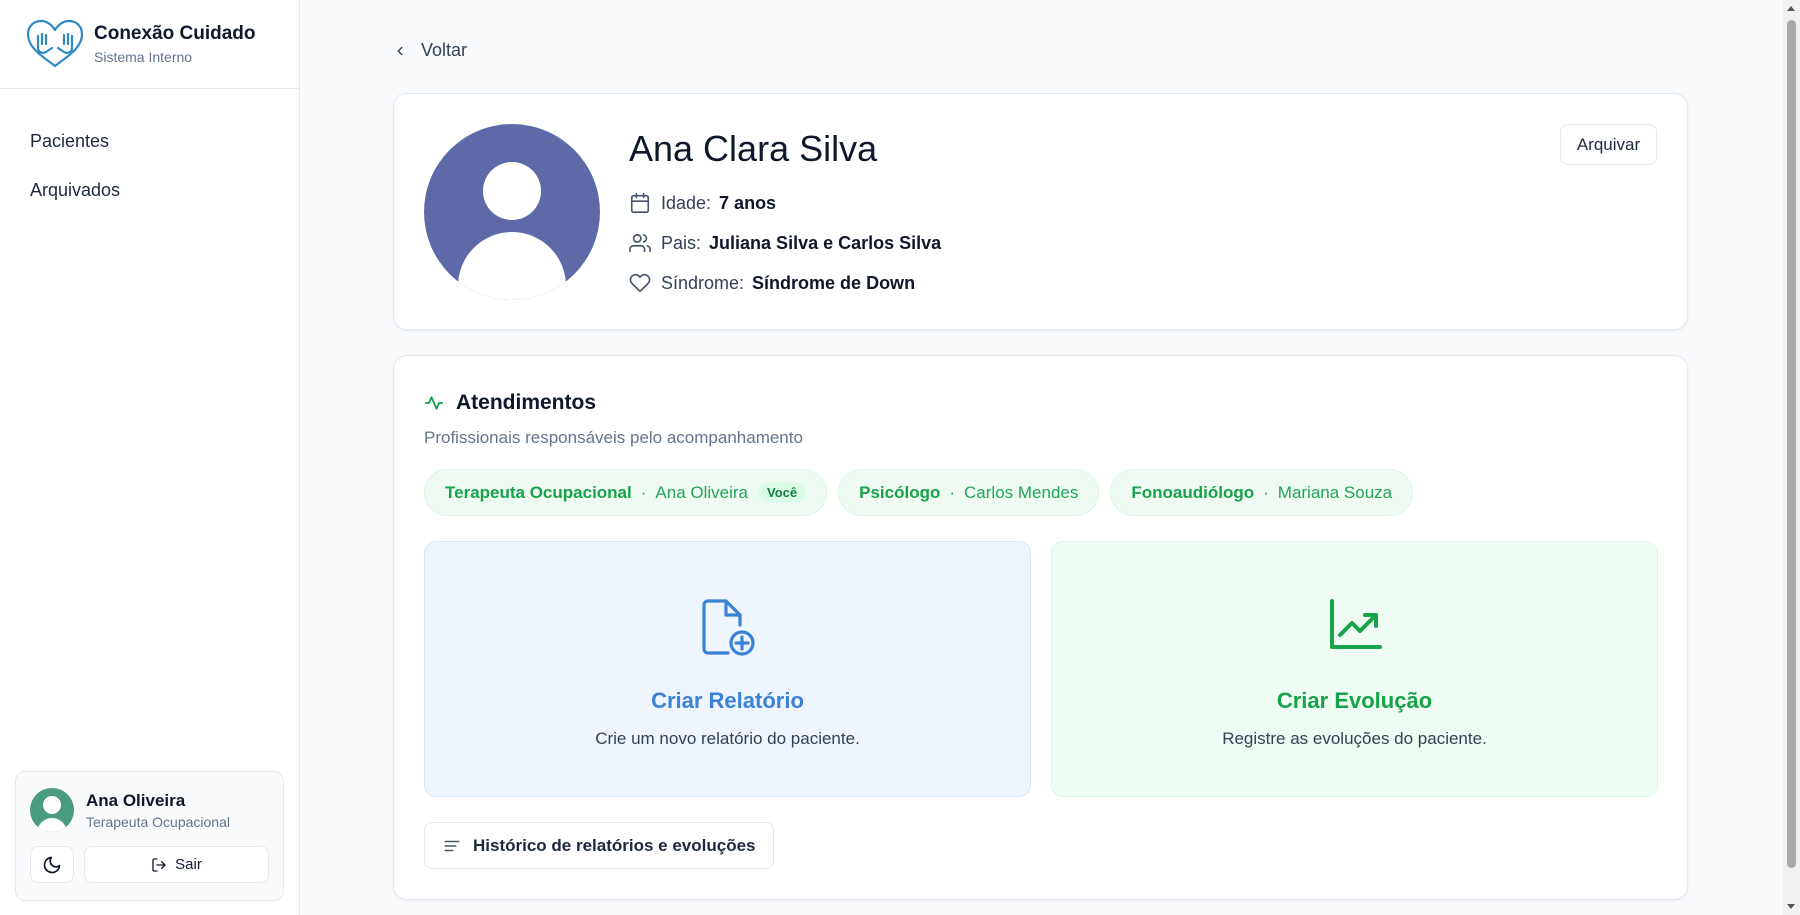  I want to click on create-report-description: Crie um novo relatório do paciente., so click(727, 738).